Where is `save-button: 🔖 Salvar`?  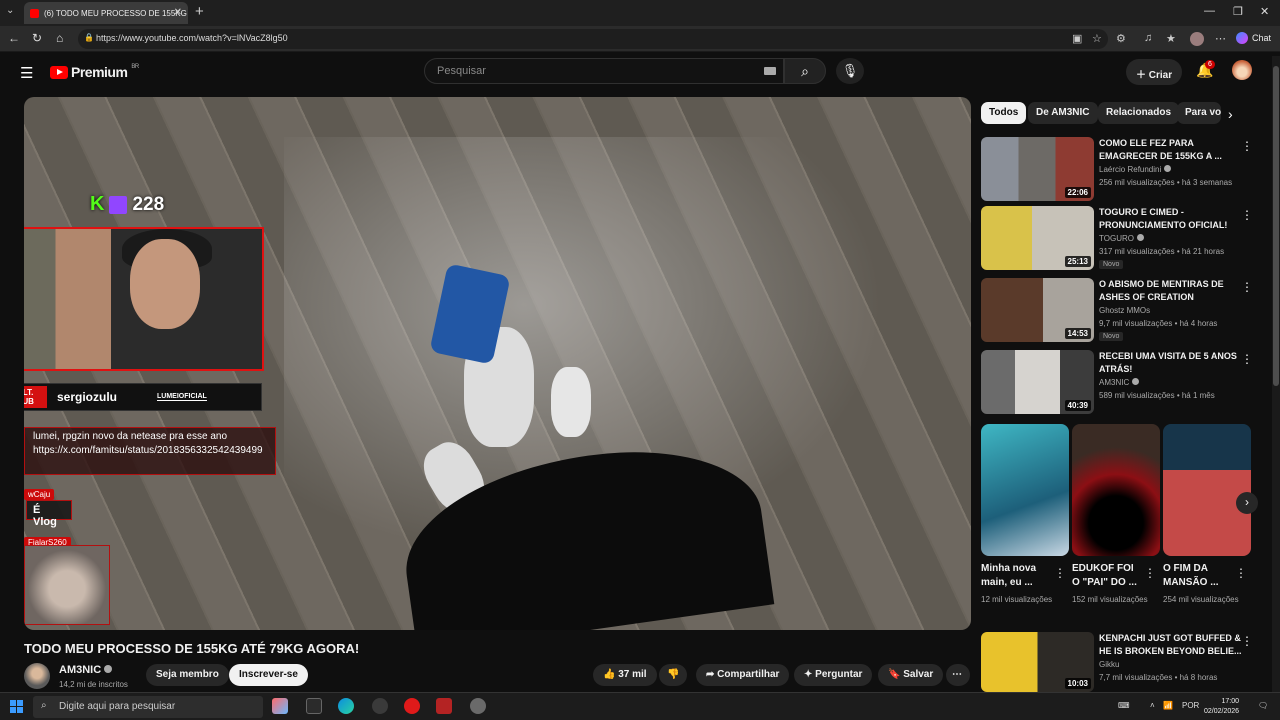 save-button: 🔖 Salvar is located at coordinates (911, 675).